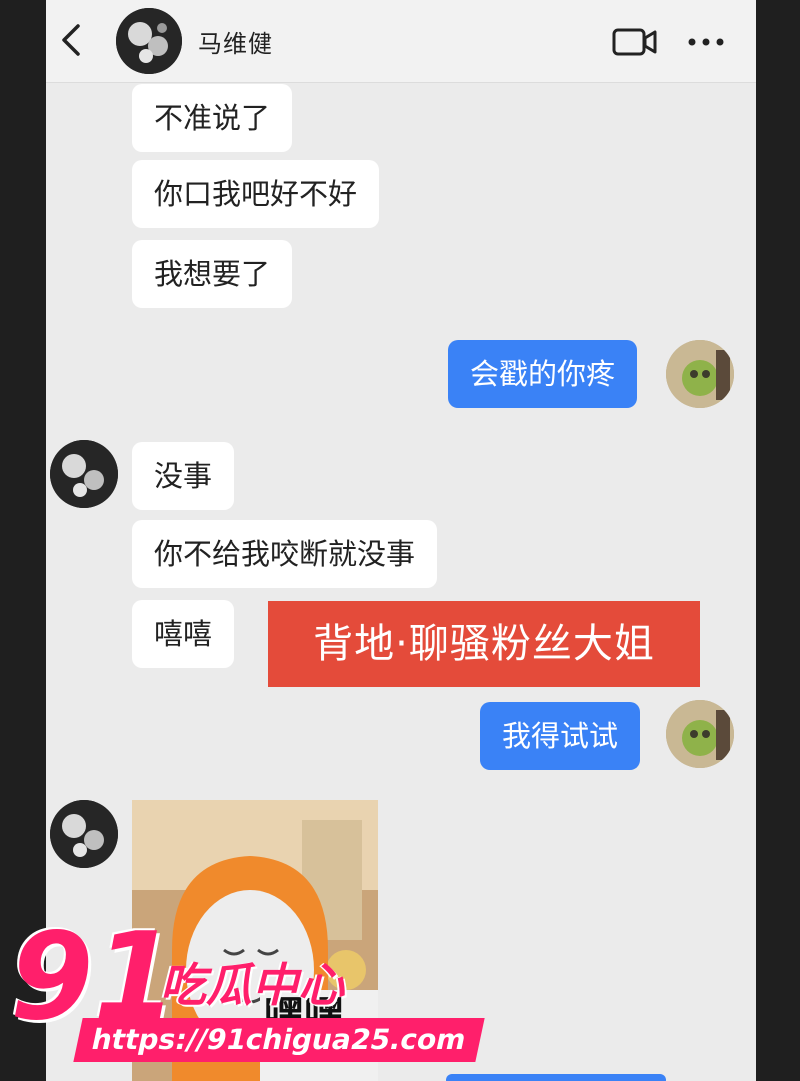  I want to click on message-bubble-outgoing: 会戳的你疼, so click(543, 374).